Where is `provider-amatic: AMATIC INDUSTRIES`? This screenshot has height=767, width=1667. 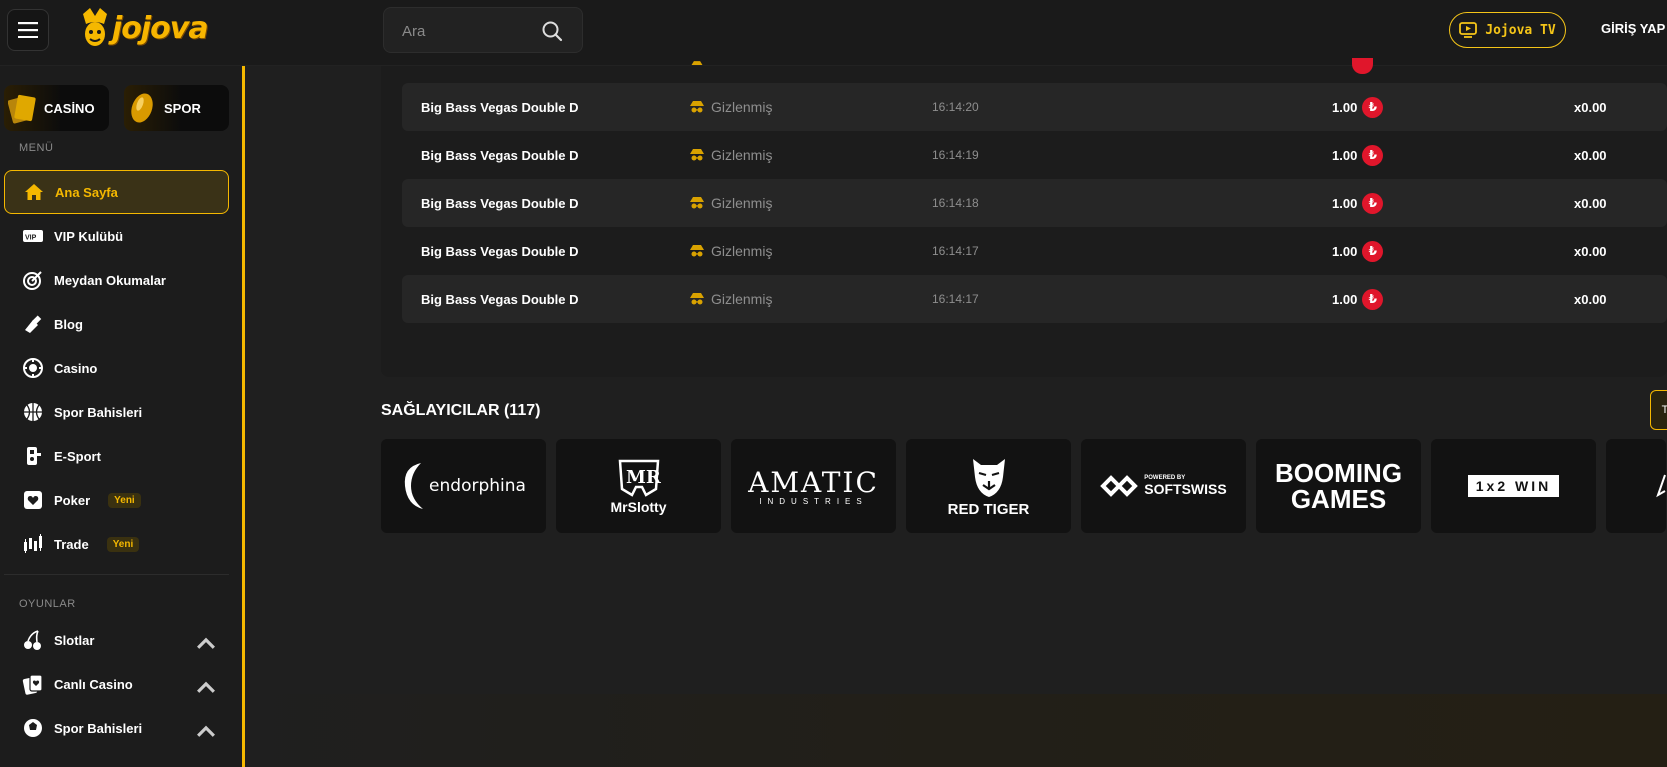 provider-amatic: AMATIC INDUSTRIES is located at coordinates (813, 486).